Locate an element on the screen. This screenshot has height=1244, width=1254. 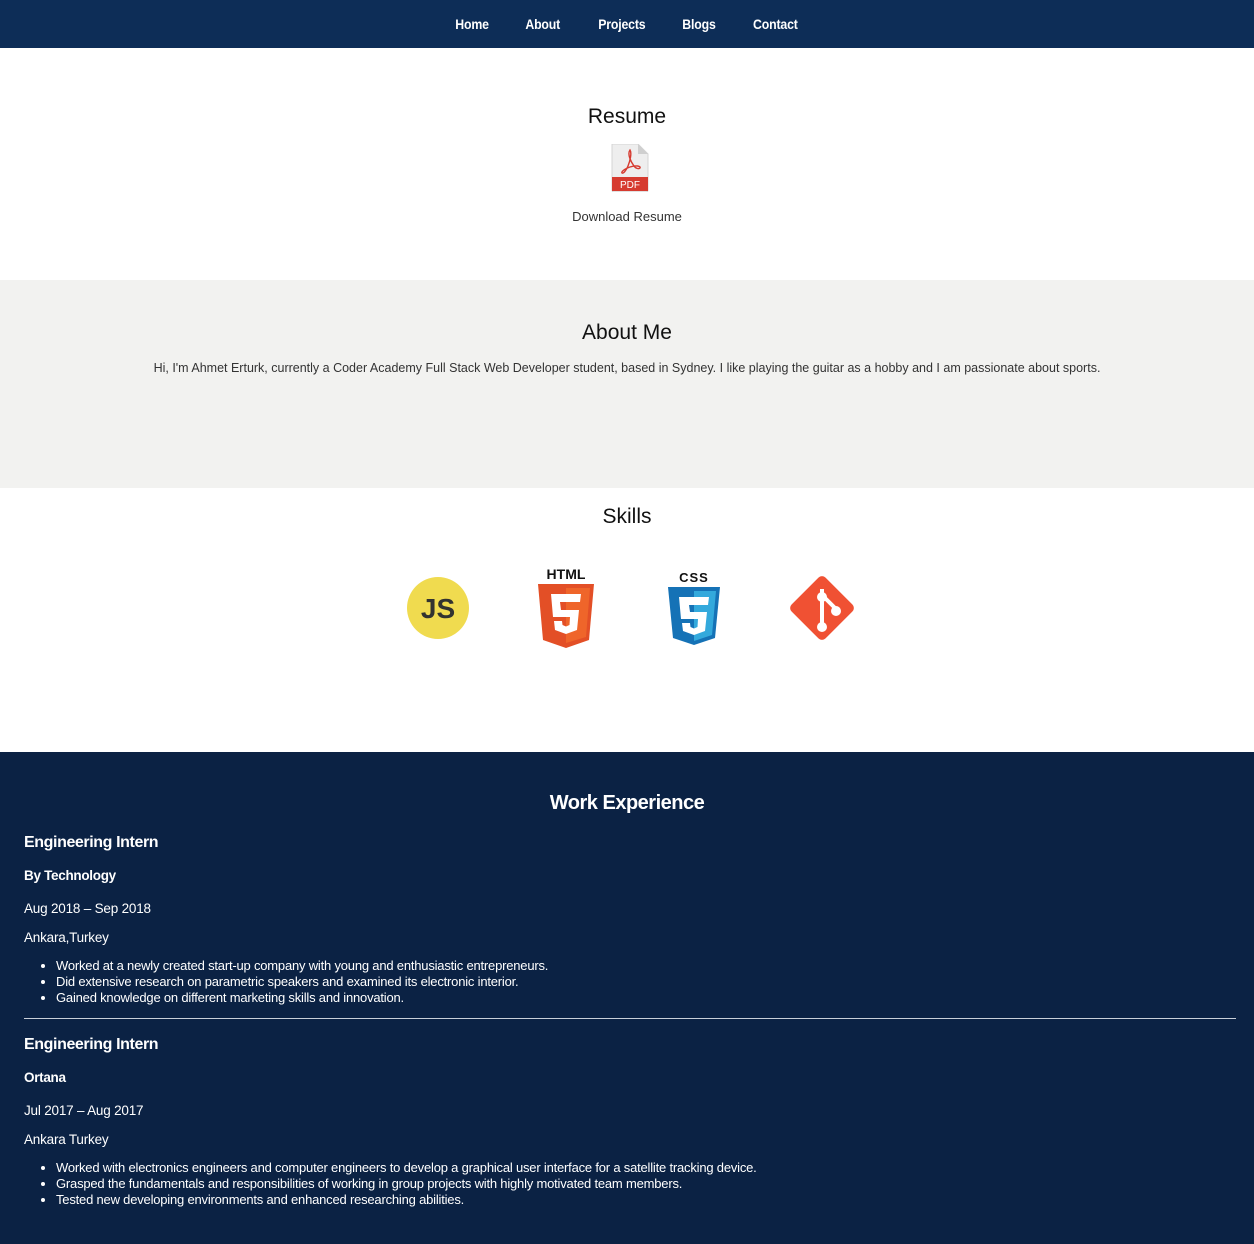
download-resume-link: Download Resume is located at coordinates (627, 216).